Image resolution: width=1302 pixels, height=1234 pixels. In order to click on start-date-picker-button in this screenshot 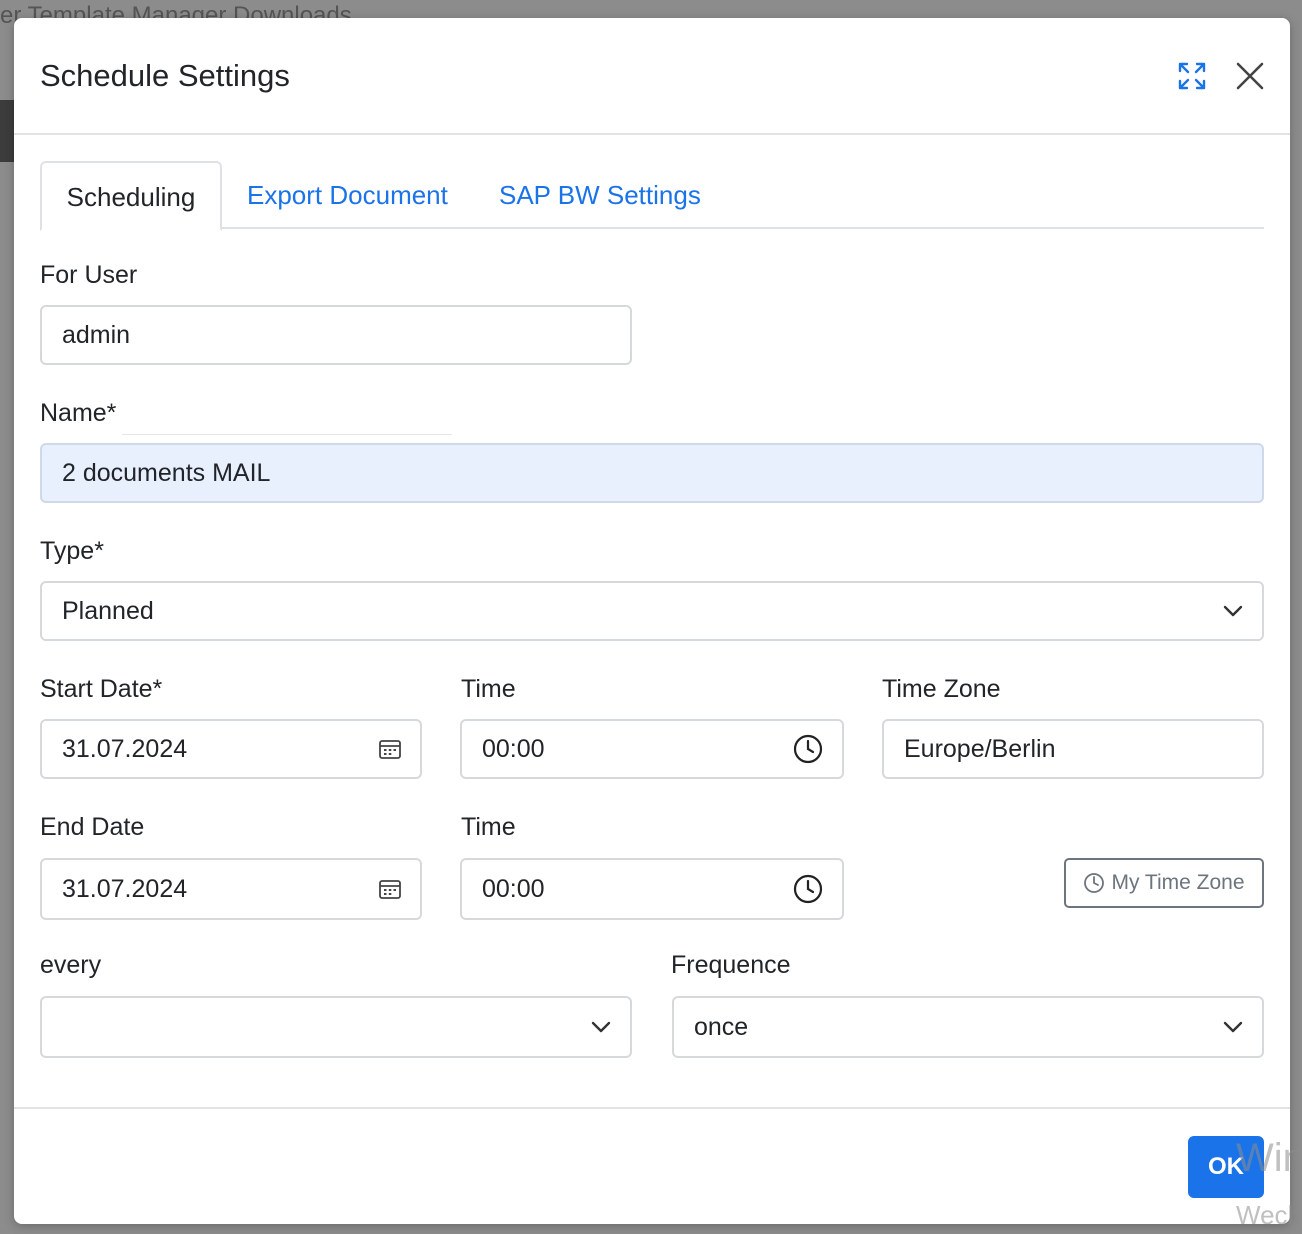, I will do `click(390, 749)`.